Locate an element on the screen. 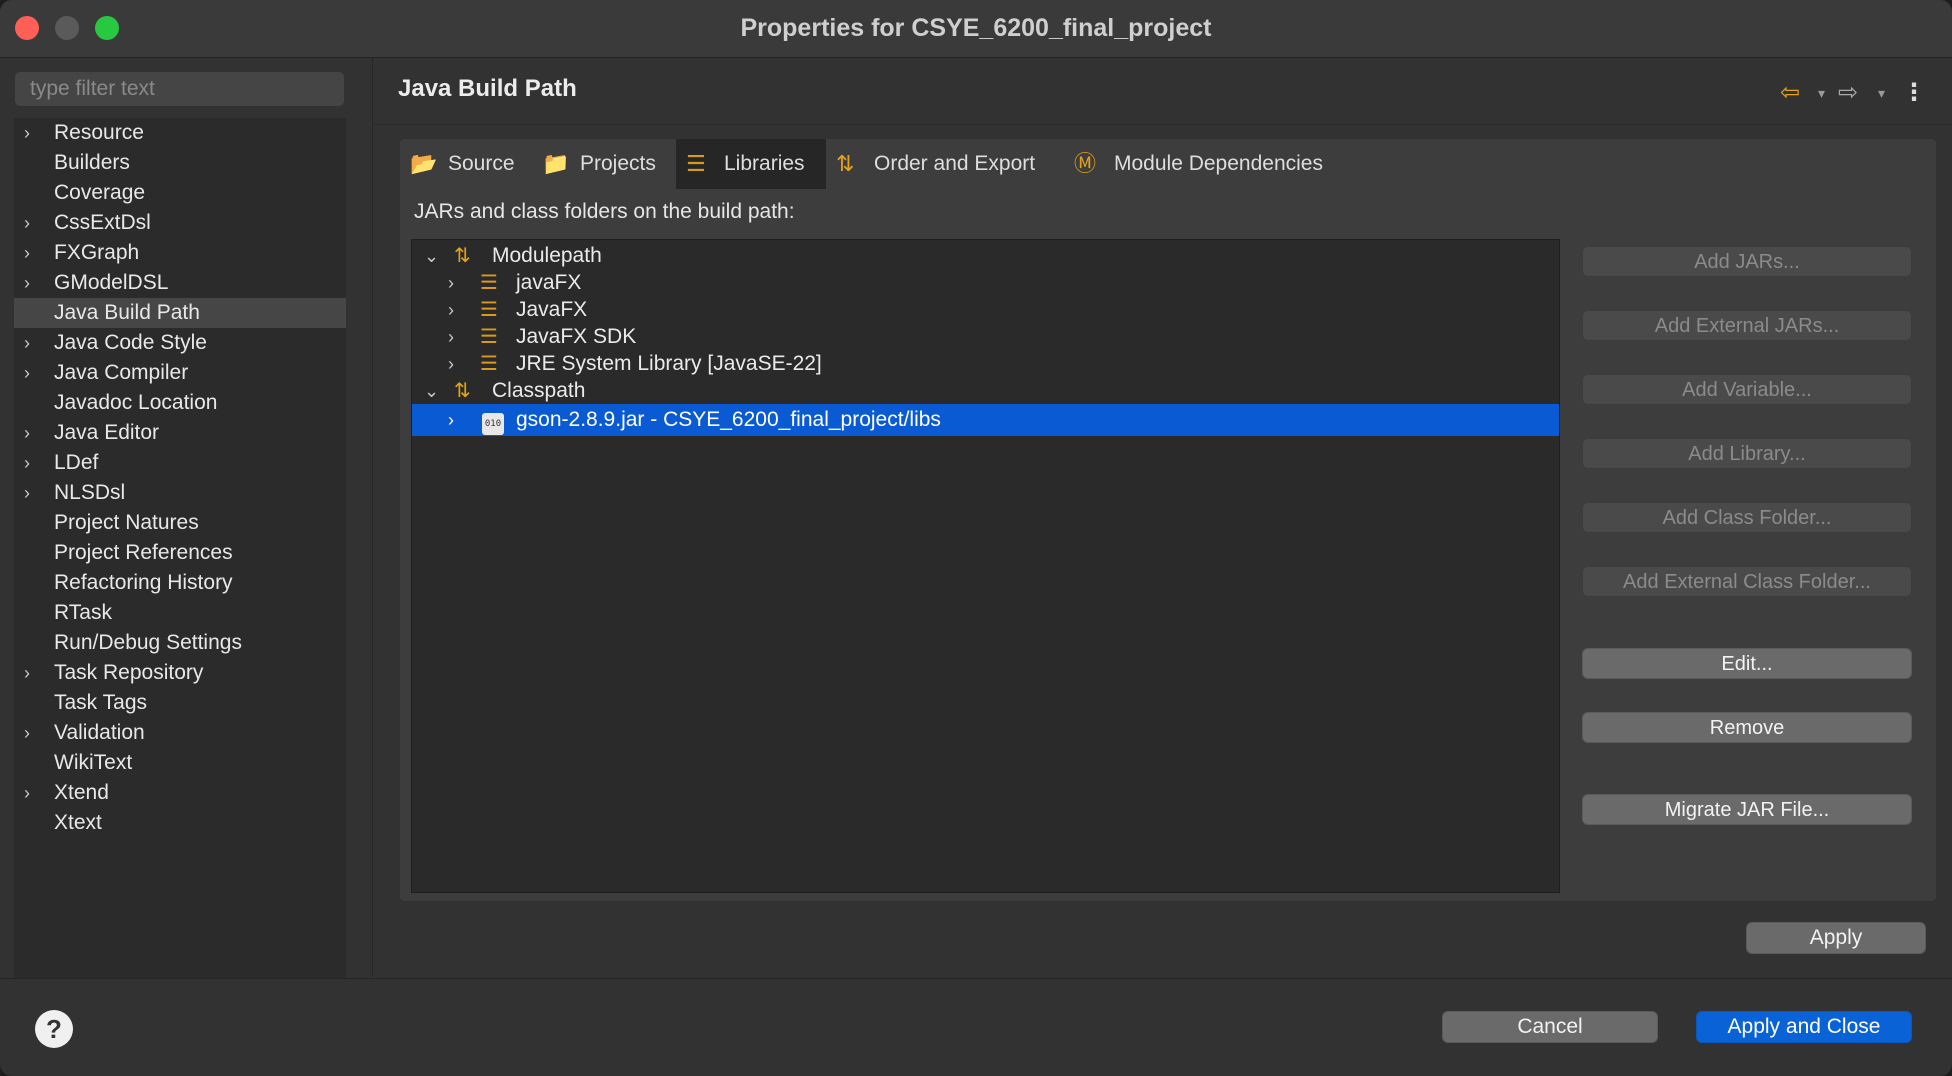 The height and width of the screenshot is (1076, 1952). window-title: Properties for CSYE_6200_final_project is located at coordinates (976, 28).